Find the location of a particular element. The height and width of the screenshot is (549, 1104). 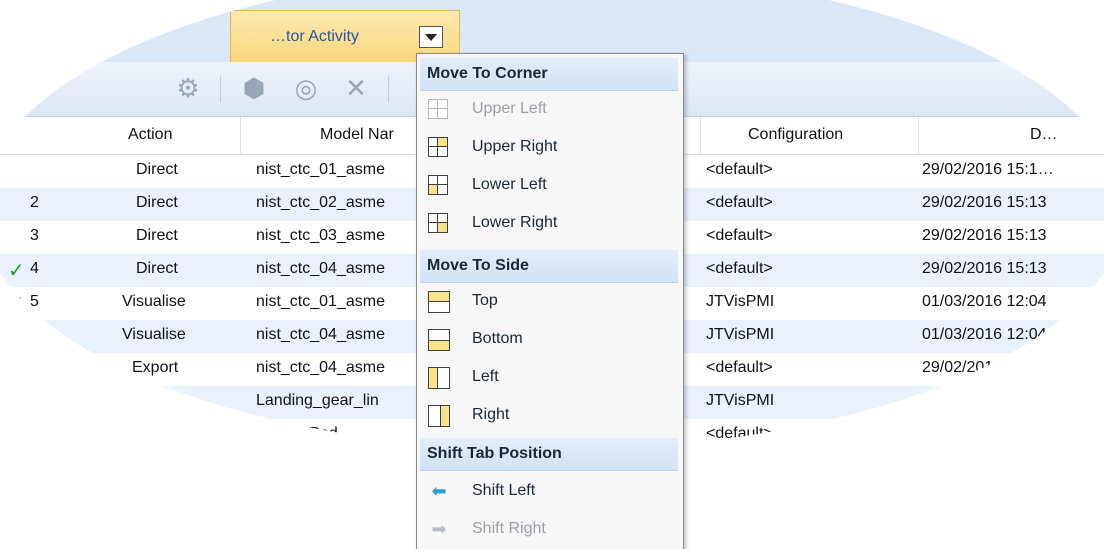

cell-model-name: nist_ctc_03_asme is located at coordinates (320, 235).